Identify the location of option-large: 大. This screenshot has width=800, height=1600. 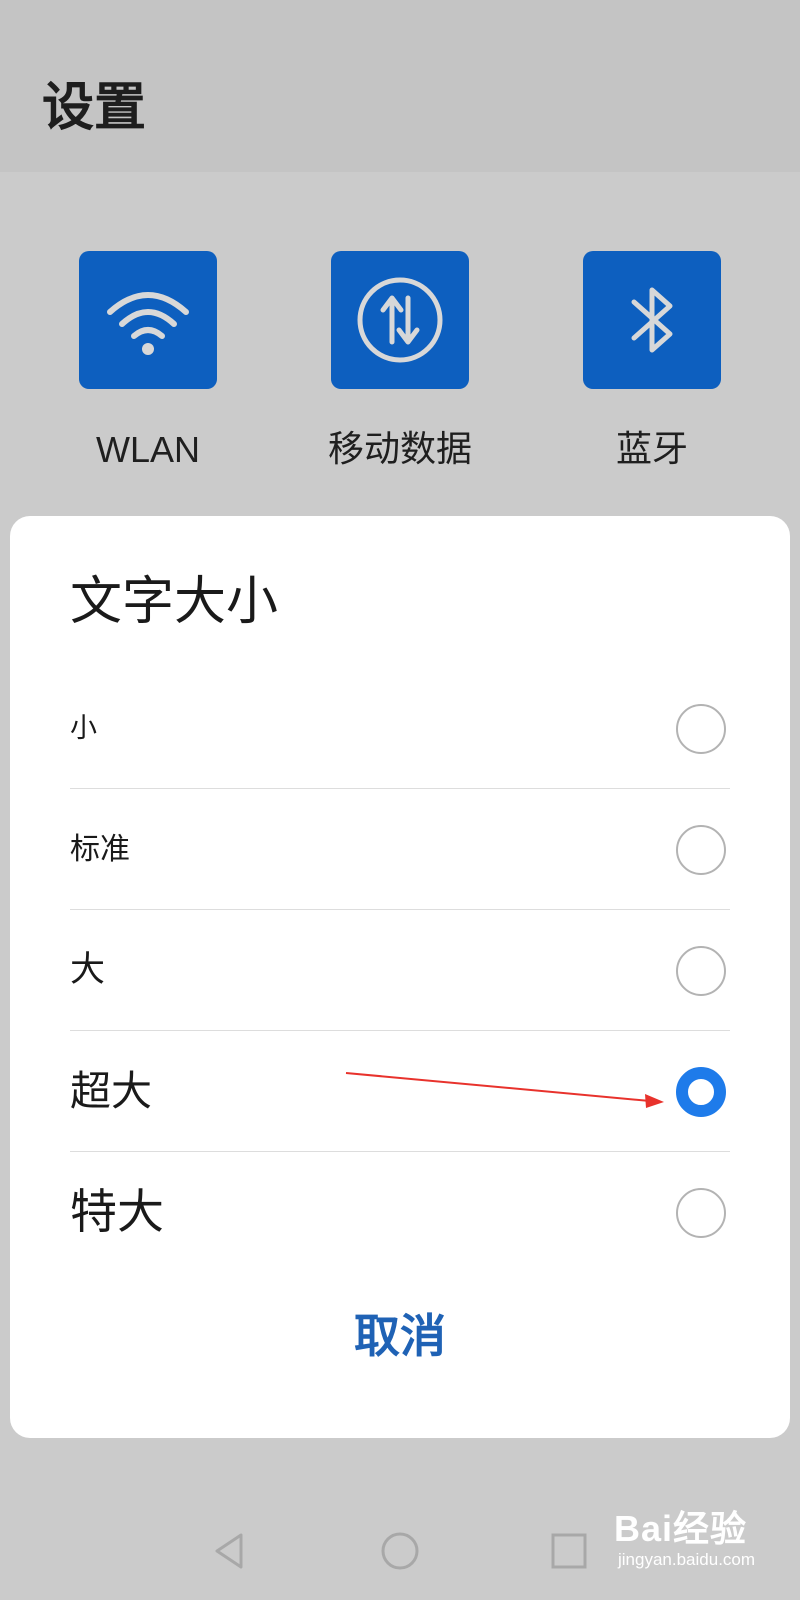
(400, 970).